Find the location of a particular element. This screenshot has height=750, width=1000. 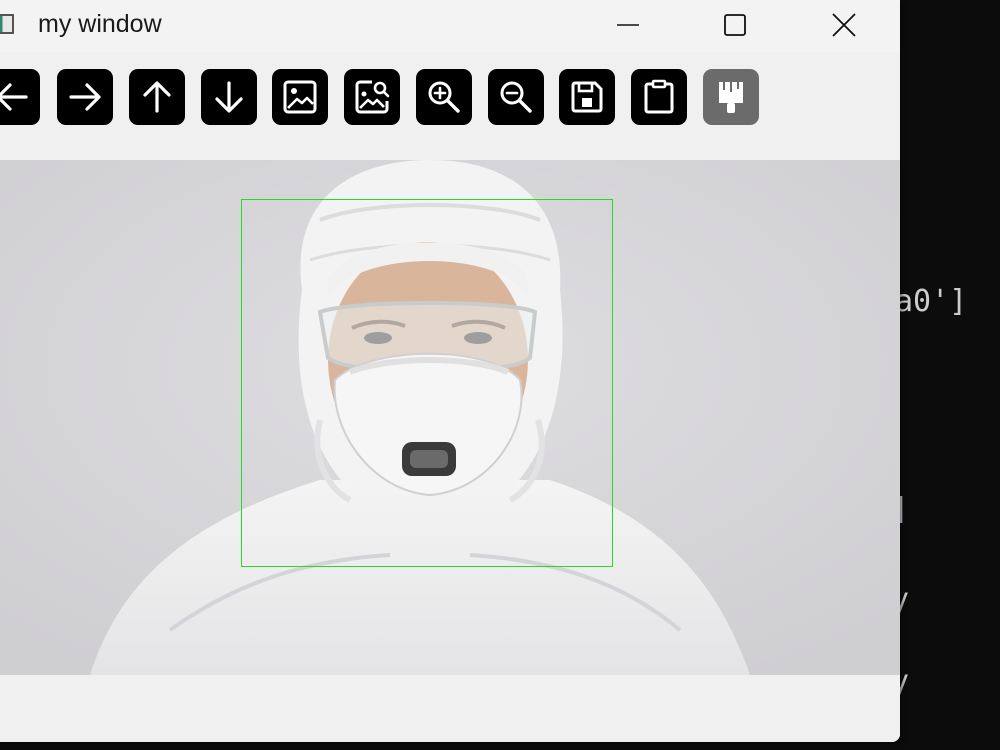

save-icon is located at coordinates (587, 97).